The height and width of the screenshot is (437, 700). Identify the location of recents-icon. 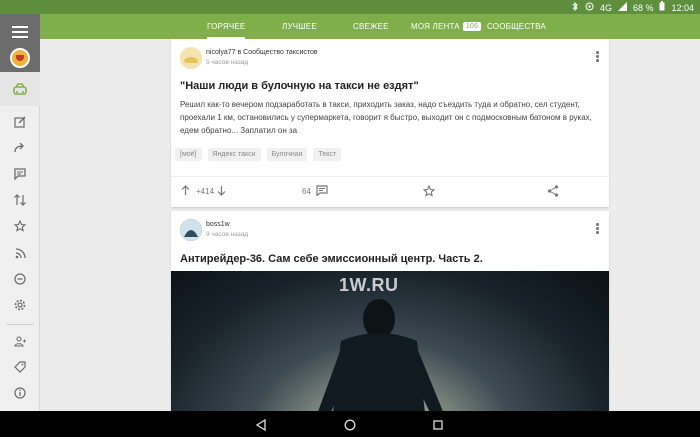
(438, 424).